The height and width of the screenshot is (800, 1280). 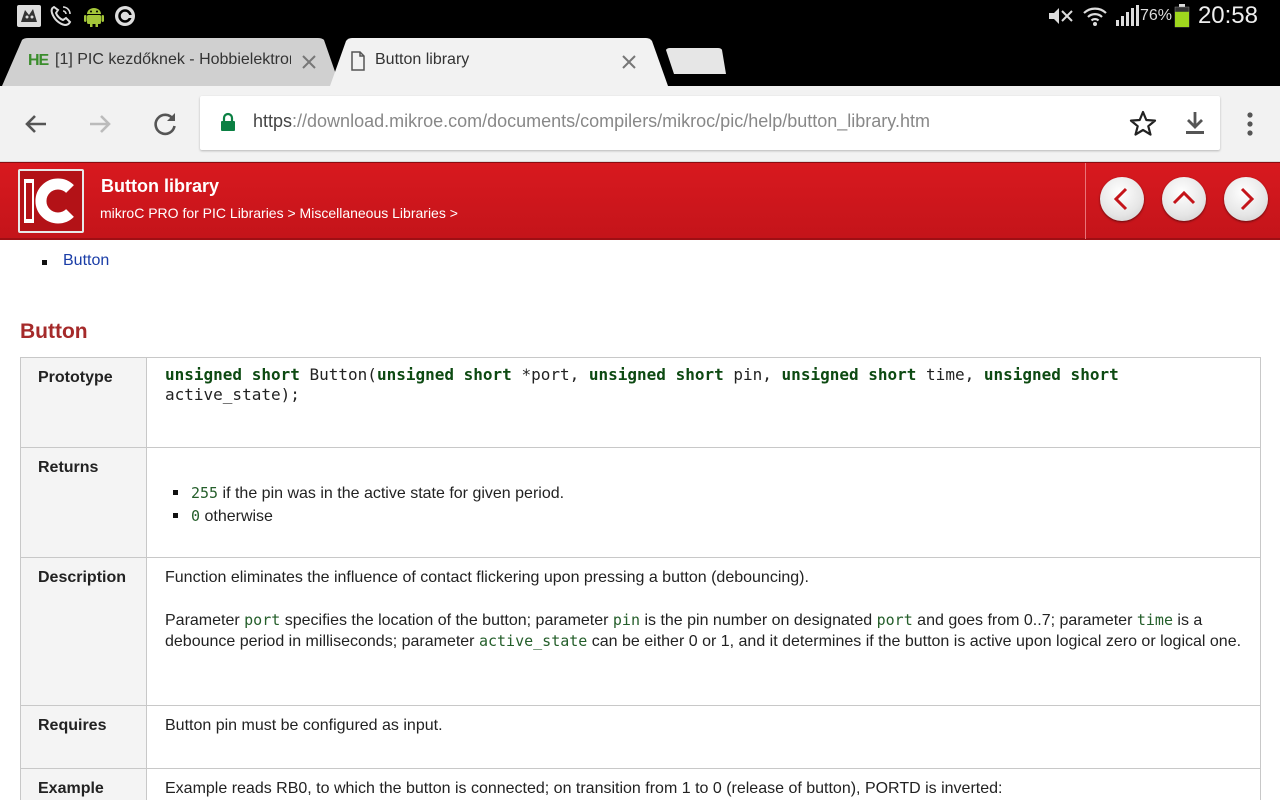 I want to click on page-title: Button library, so click(x=160, y=186).